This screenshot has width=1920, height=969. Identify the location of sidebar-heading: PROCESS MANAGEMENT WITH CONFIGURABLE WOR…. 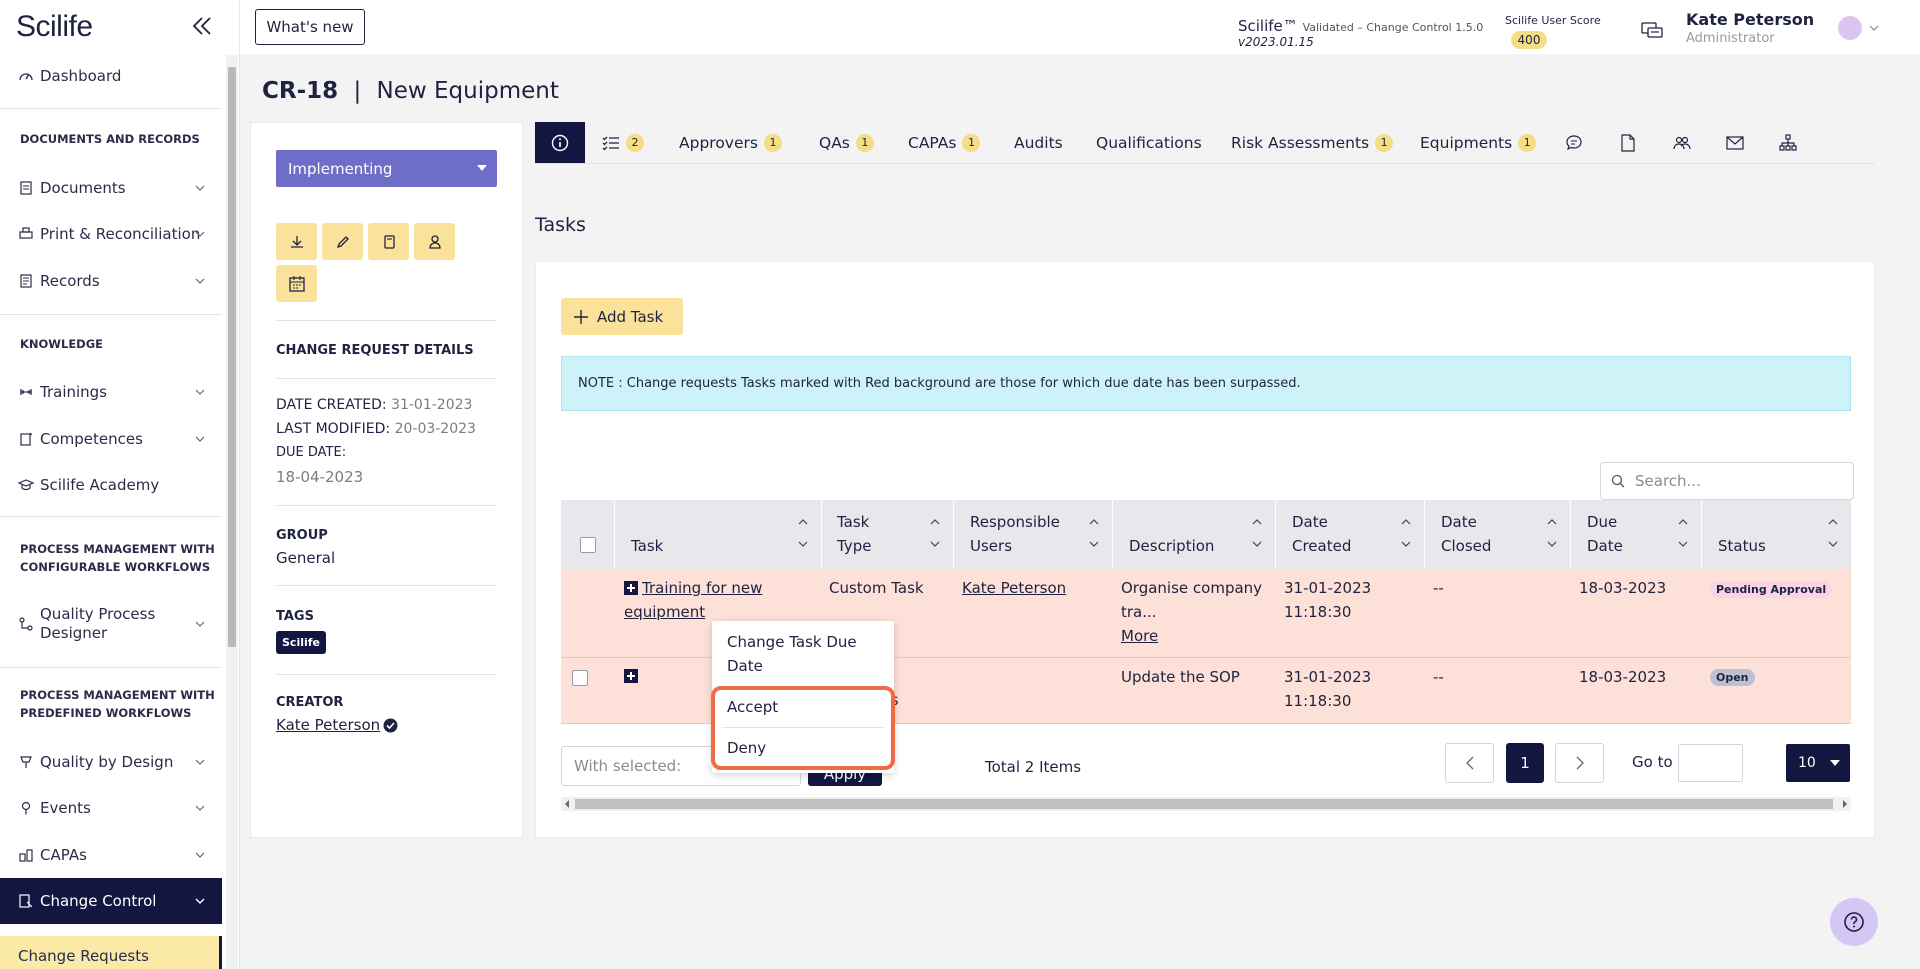
(117, 558).